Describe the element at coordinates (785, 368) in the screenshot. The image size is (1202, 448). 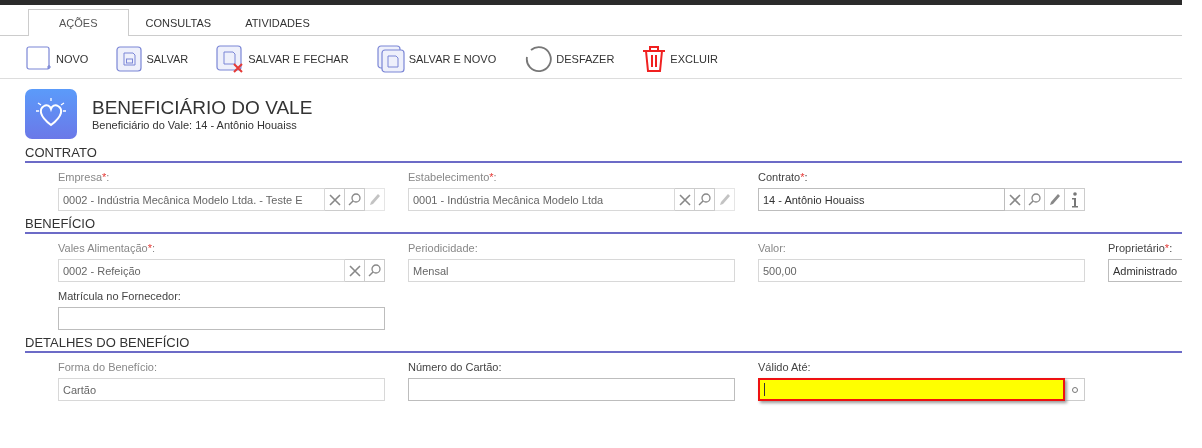
I see `field-label: Válido Até:` at that location.